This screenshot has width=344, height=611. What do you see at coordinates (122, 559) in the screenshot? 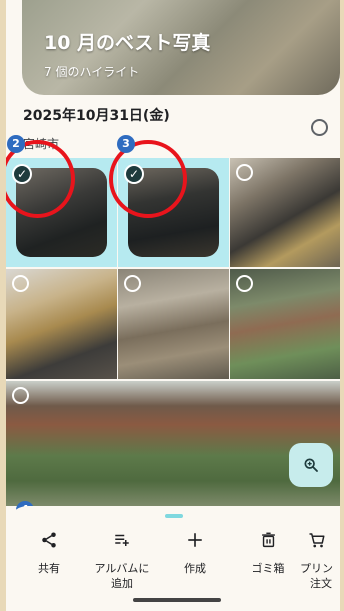
I see `add-to-album-button: アルバムに 追加` at bounding box center [122, 559].